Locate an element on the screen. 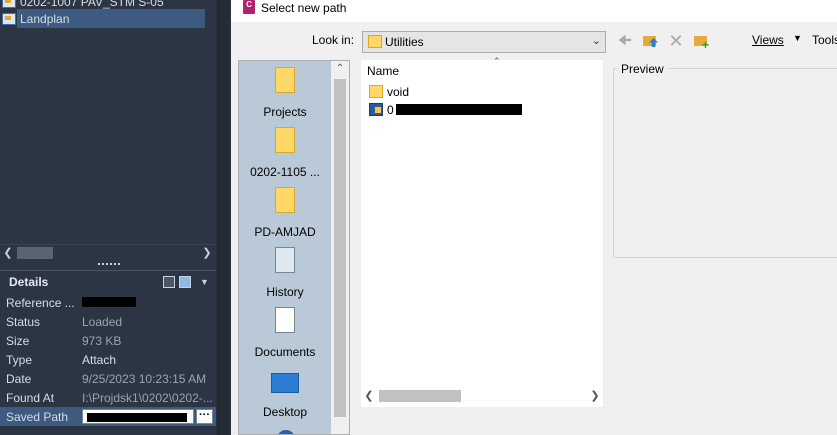  file-item-drawing: 0 is located at coordinates (445, 109).